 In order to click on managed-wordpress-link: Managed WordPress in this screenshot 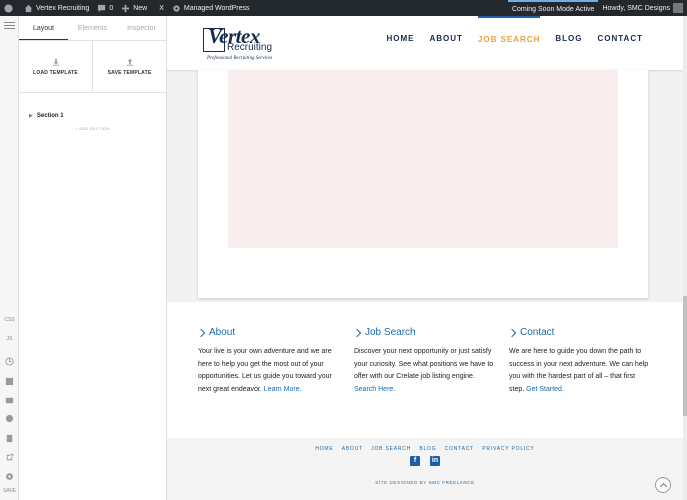, I will do `click(211, 8)`.